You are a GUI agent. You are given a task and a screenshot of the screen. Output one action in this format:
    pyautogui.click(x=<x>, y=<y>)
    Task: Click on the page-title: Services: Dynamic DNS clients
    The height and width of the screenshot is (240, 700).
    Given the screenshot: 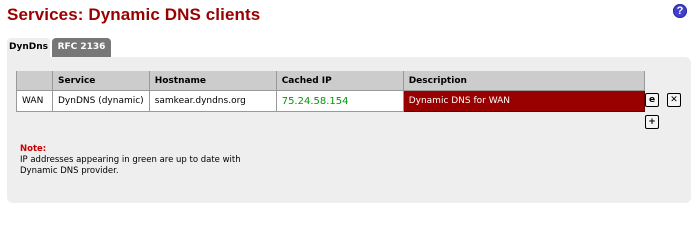 What is the action you would take?
    pyautogui.click(x=134, y=14)
    